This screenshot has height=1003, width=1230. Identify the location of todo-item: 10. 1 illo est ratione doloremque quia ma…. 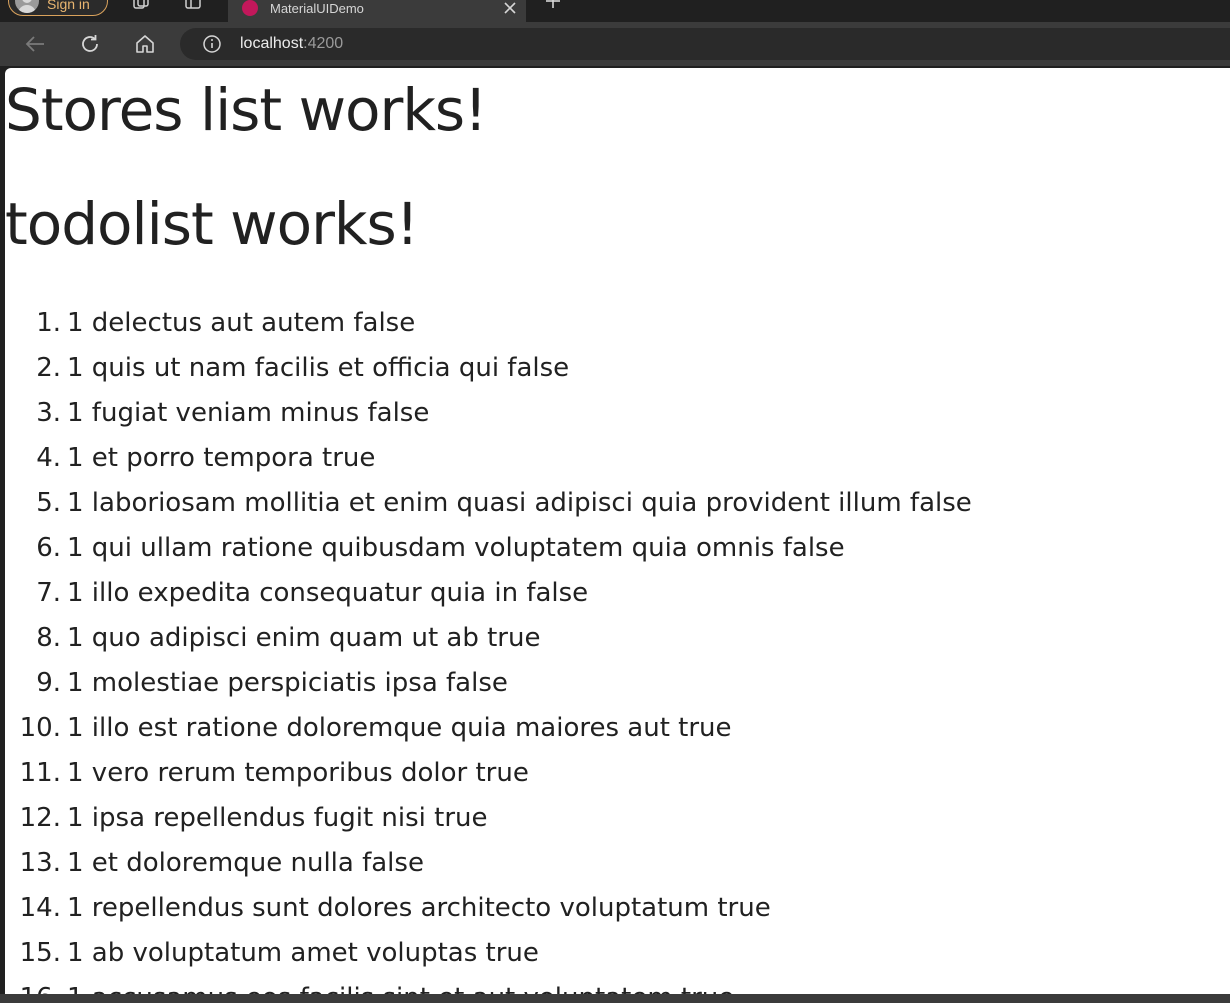
(488, 728).